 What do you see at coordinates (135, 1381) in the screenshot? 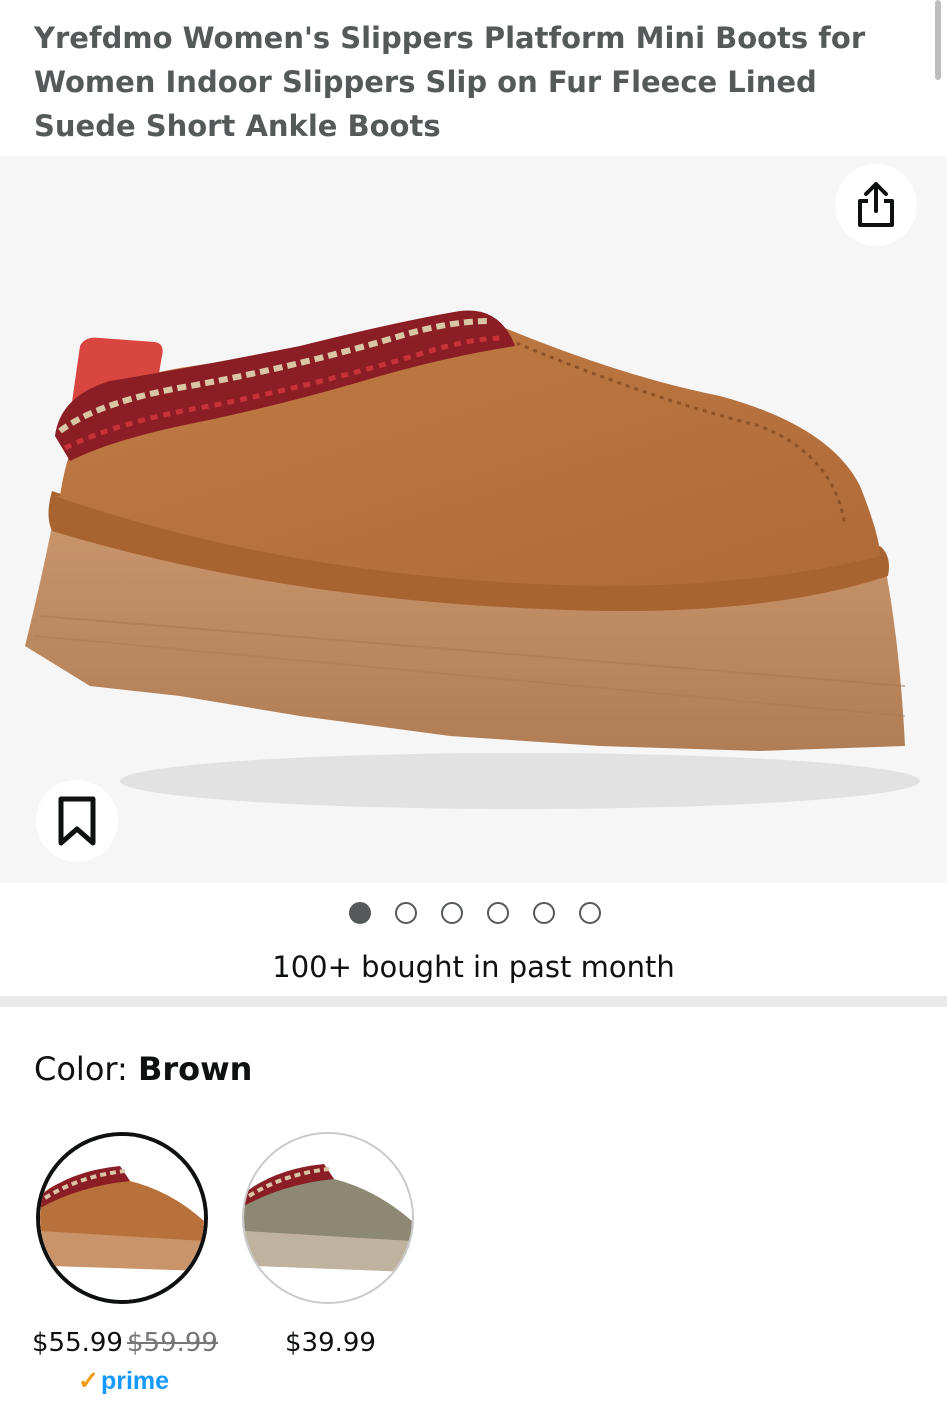
I see `prime-label: prime` at bounding box center [135, 1381].